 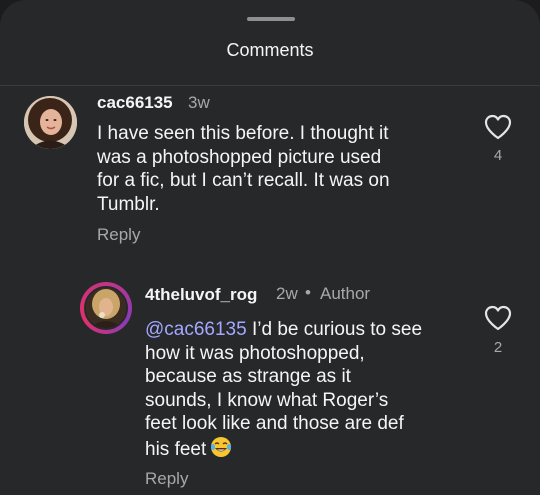 I want to click on header-divider, so click(x=270, y=85).